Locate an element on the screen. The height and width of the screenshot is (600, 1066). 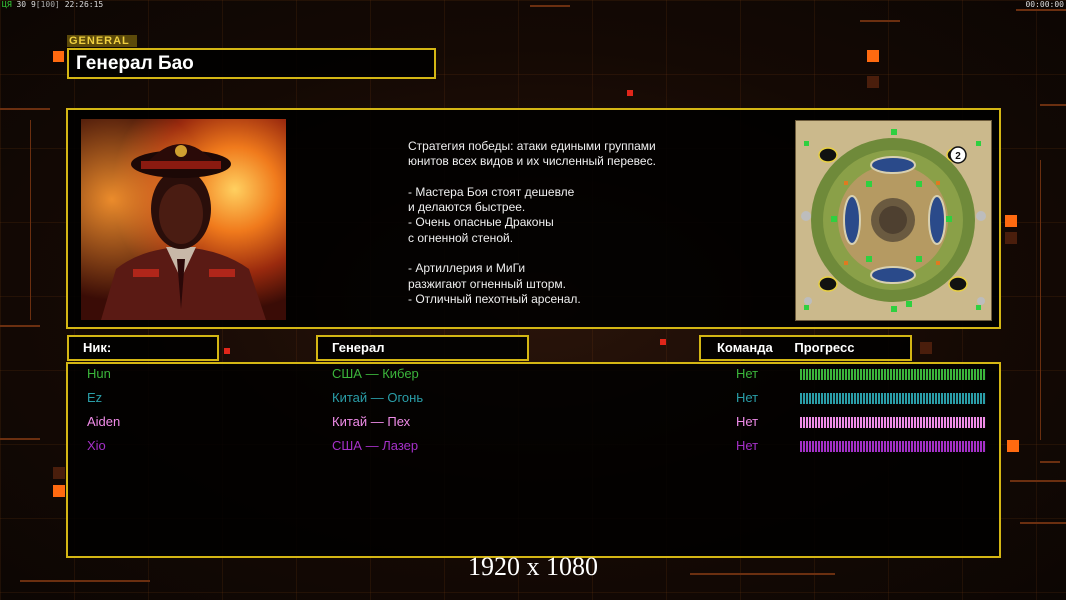
player-nick: Ez is located at coordinates (95, 397).